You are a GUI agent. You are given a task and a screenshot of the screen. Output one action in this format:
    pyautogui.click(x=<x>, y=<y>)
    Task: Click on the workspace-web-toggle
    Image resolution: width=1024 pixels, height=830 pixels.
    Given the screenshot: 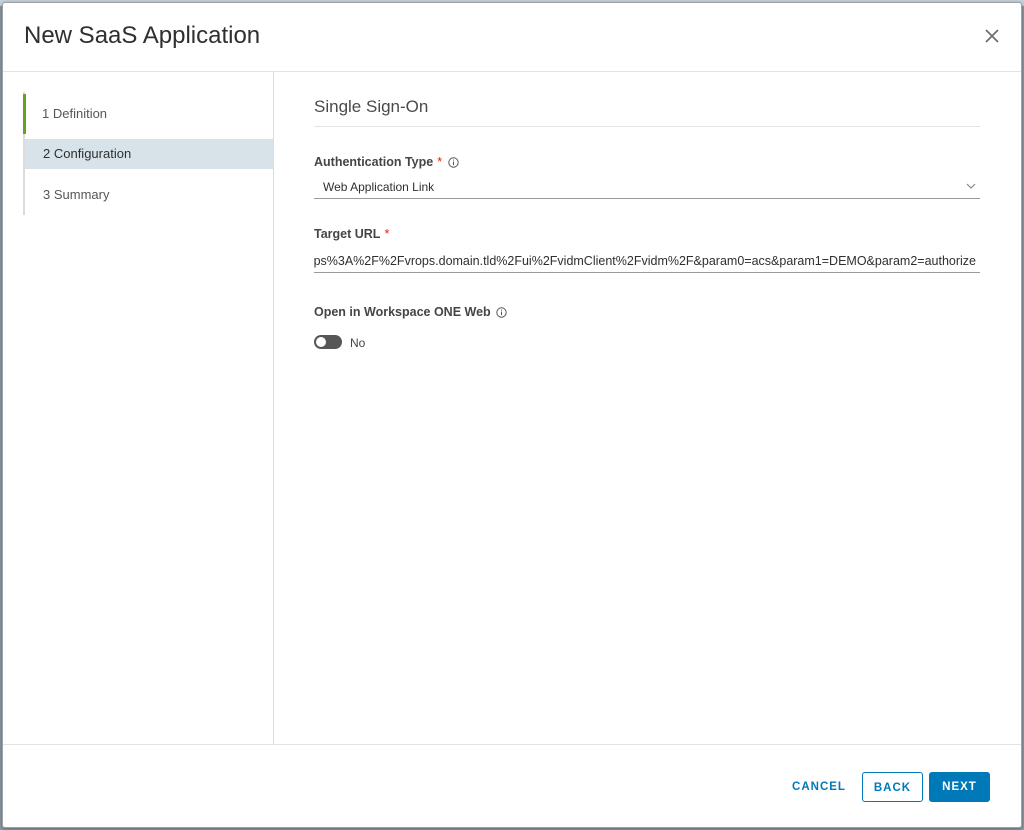 What is the action you would take?
    pyautogui.click(x=328, y=342)
    